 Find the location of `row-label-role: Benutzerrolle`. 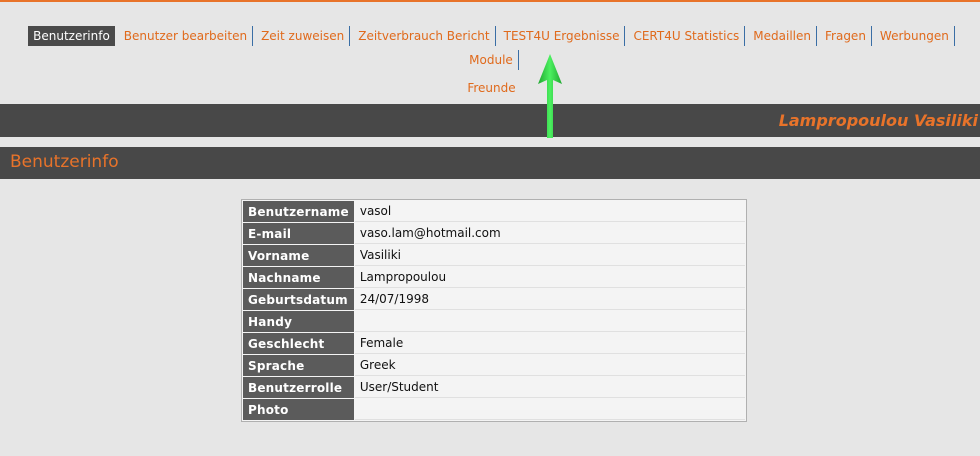

row-label-role: Benutzerrolle is located at coordinates (298, 387).